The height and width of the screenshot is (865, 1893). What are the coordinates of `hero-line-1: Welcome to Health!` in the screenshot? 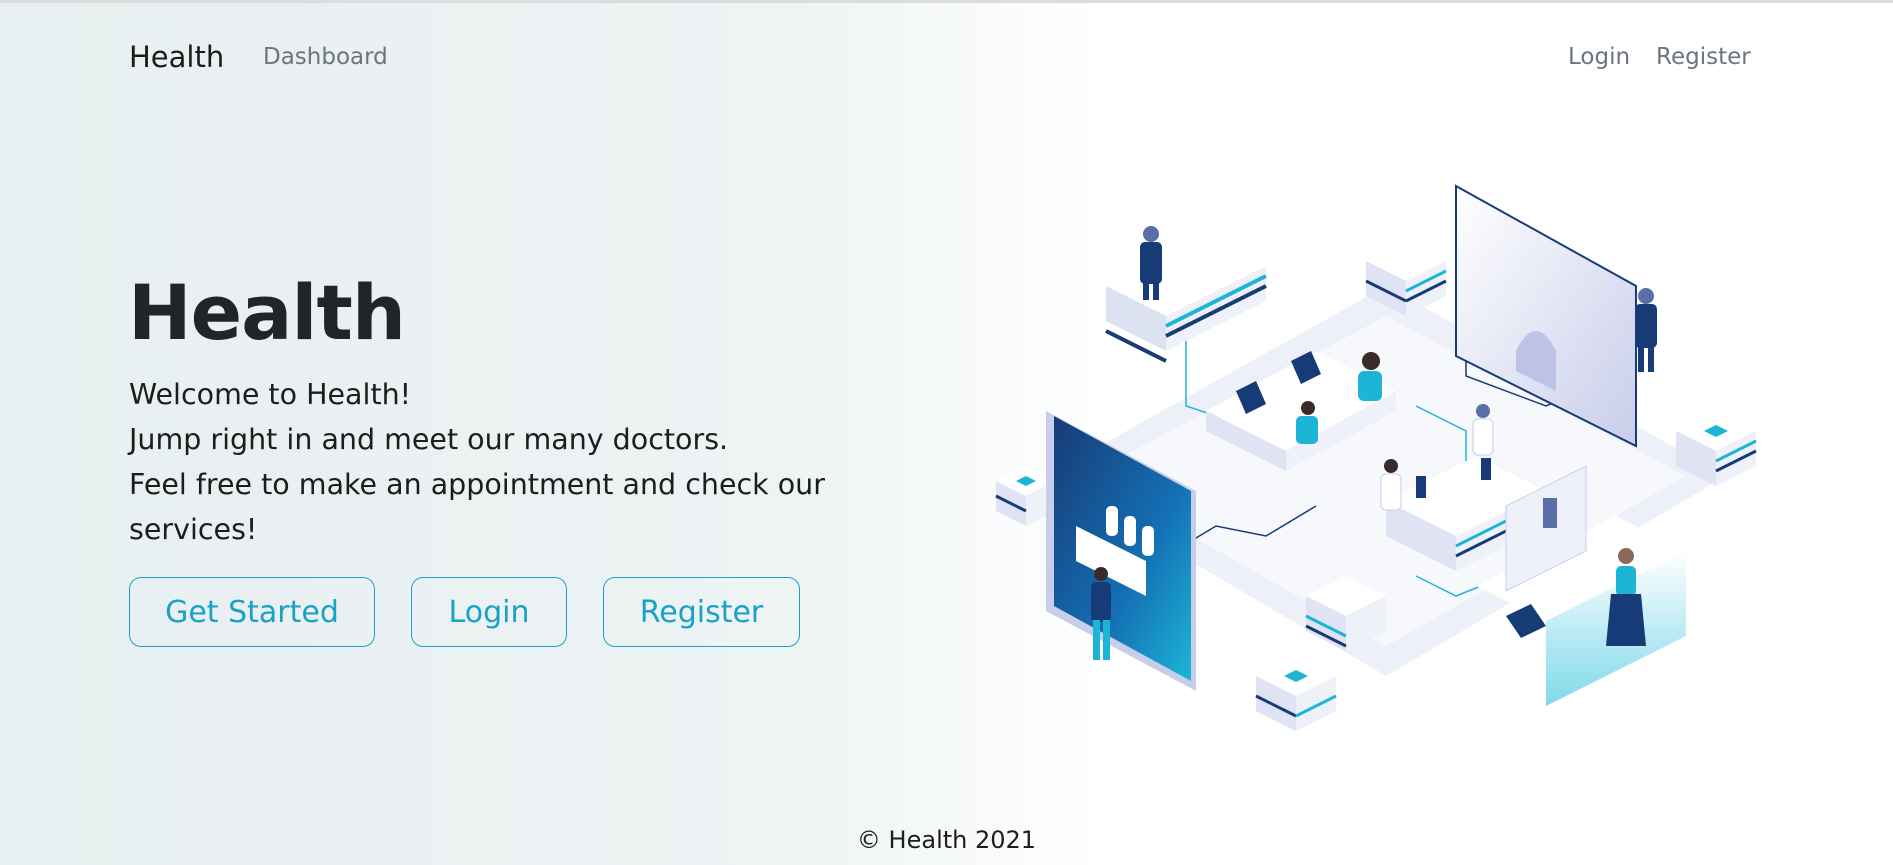 It's located at (270, 394).